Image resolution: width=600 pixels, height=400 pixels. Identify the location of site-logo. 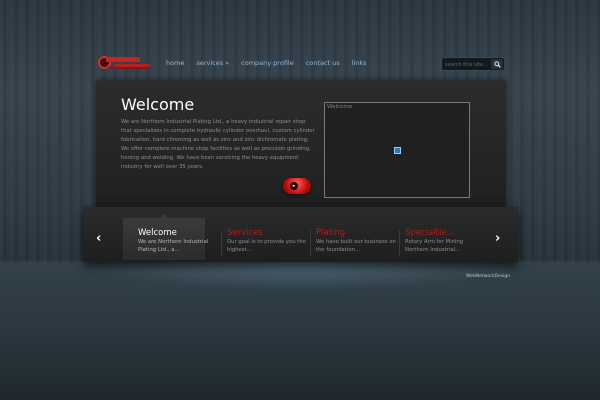
(125, 64).